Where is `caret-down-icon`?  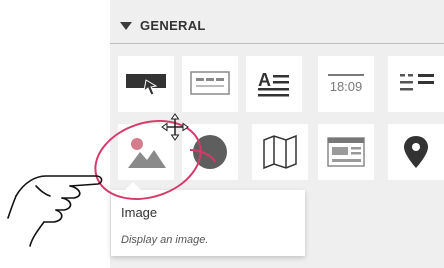
caret-down-icon is located at coordinates (126, 25).